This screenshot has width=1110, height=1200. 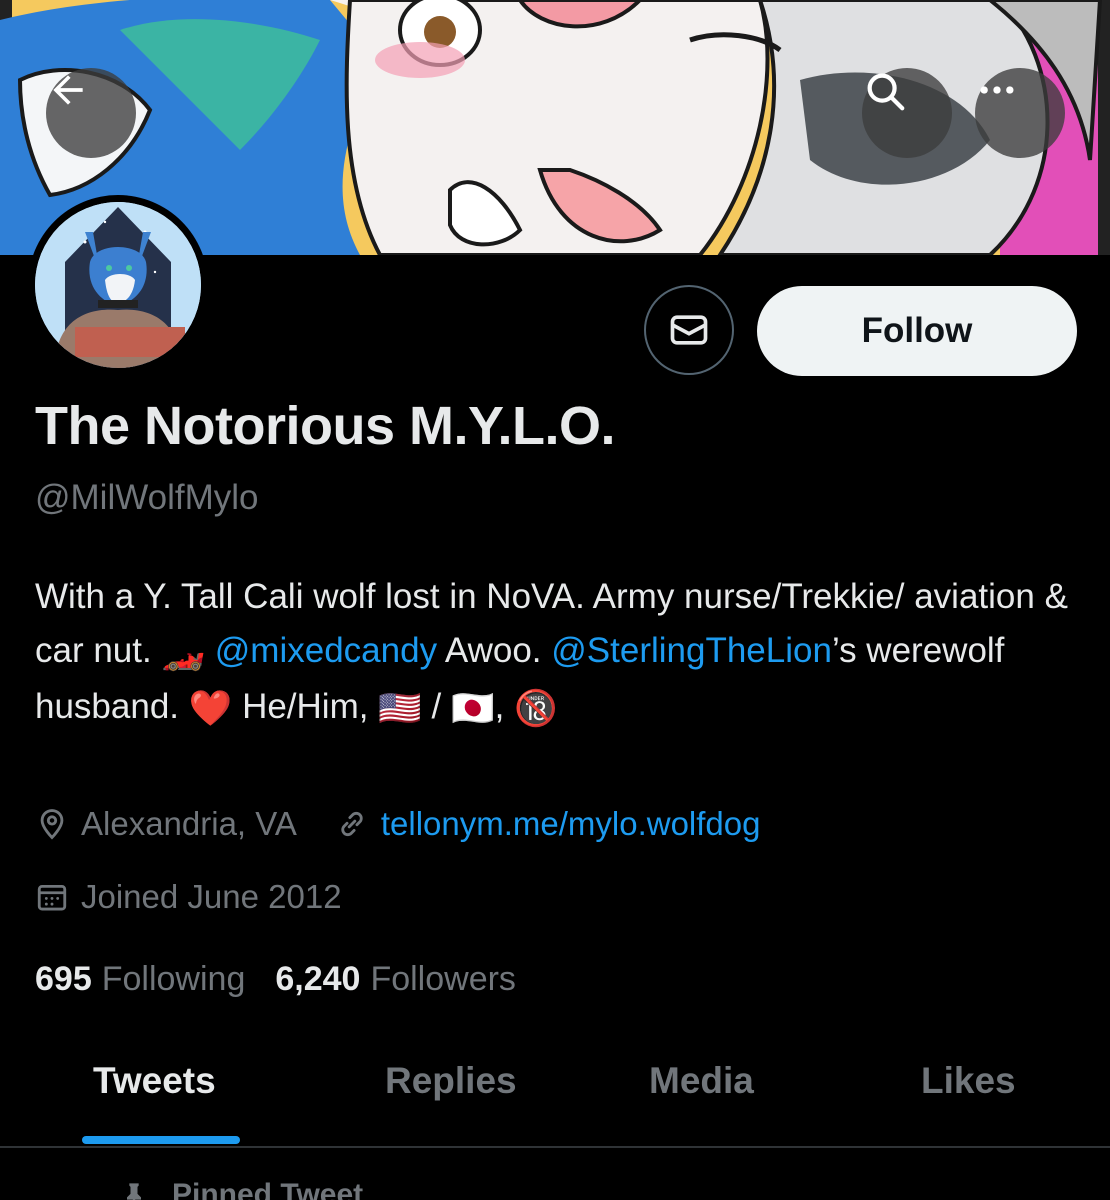 I want to click on joined-date-text: Joined June 2012, so click(x=211, y=896).